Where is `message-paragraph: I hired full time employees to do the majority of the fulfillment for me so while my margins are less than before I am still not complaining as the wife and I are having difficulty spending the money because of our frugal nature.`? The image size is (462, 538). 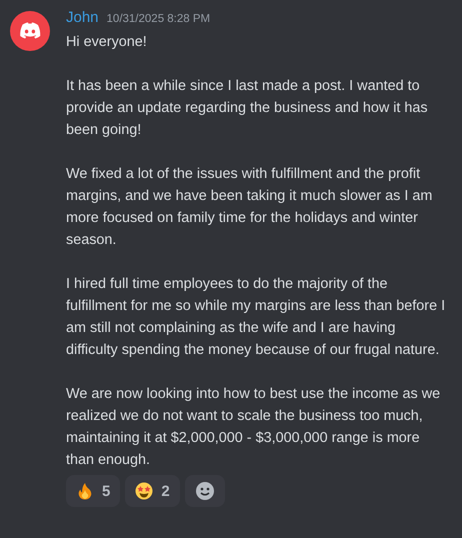
message-paragraph: I hired full time employees to do the majority of the fulfillment for me so while my margins are less than before I am still not complaining as the wife and I are having difficulty spending the money because of our frugal nature. is located at coordinates (256, 317).